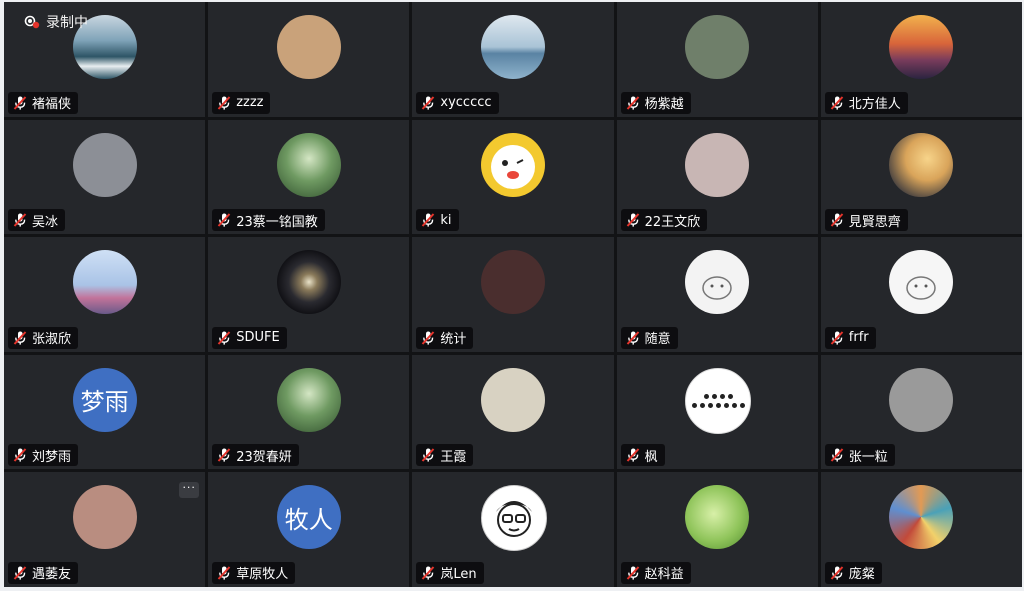 The image size is (1024, 591). I want to click on participant-tile: 随意, so click(717, 294).